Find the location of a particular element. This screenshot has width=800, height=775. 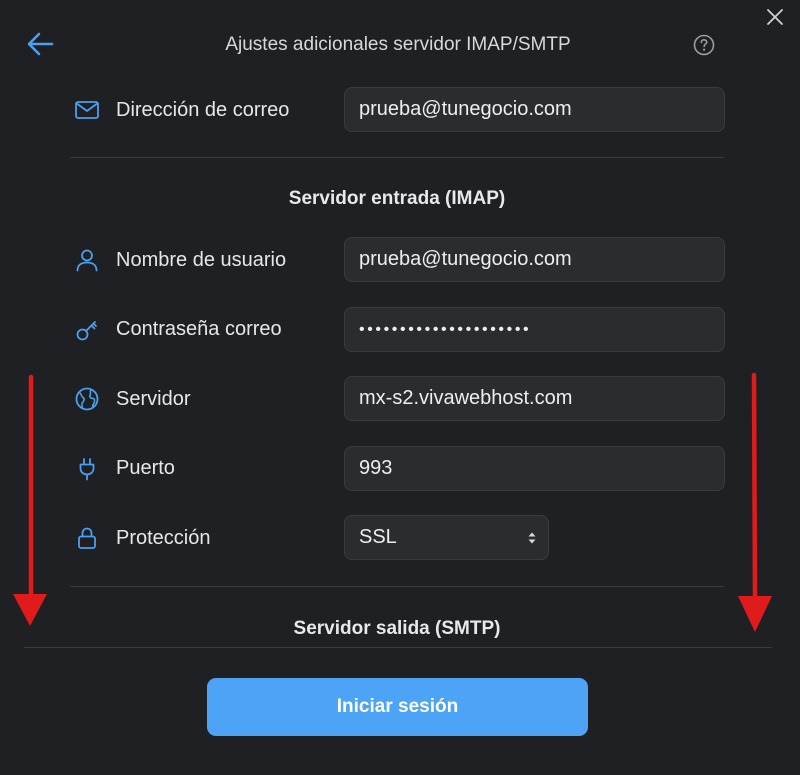

plug-icon is located at coordinates (87, 469).